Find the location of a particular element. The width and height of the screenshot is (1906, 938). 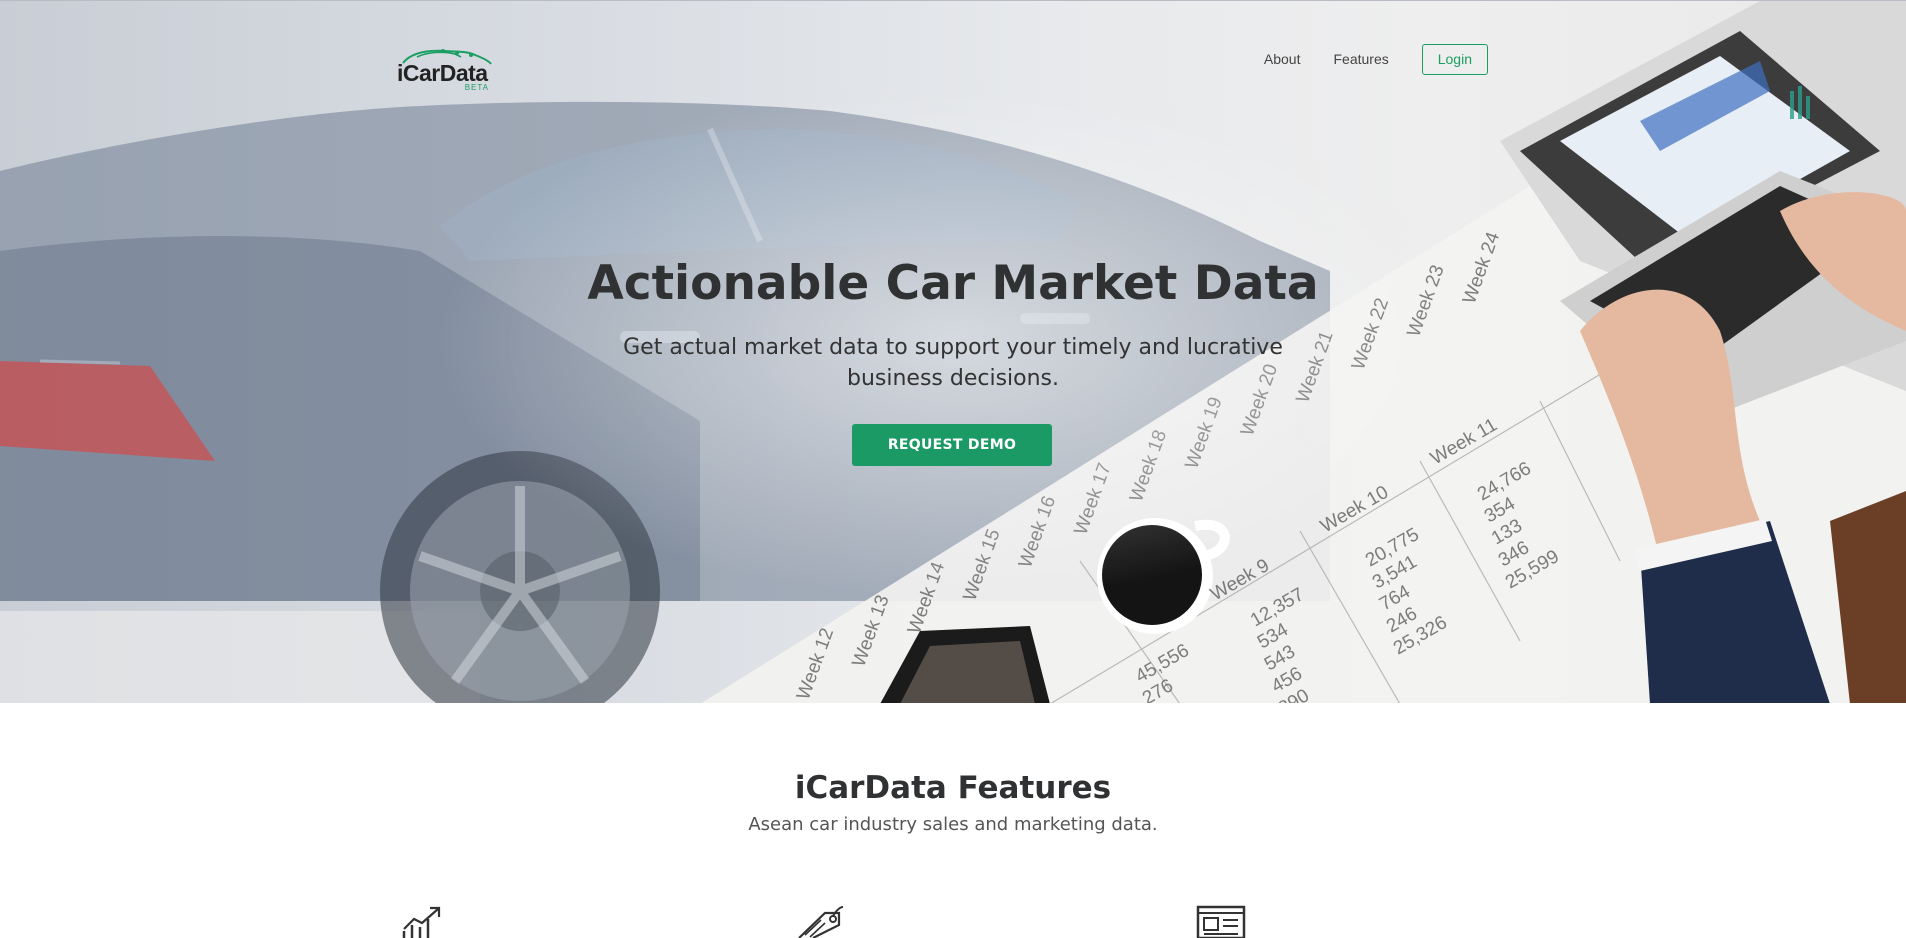

login-button: Login is located at coordinates (1454, 59).